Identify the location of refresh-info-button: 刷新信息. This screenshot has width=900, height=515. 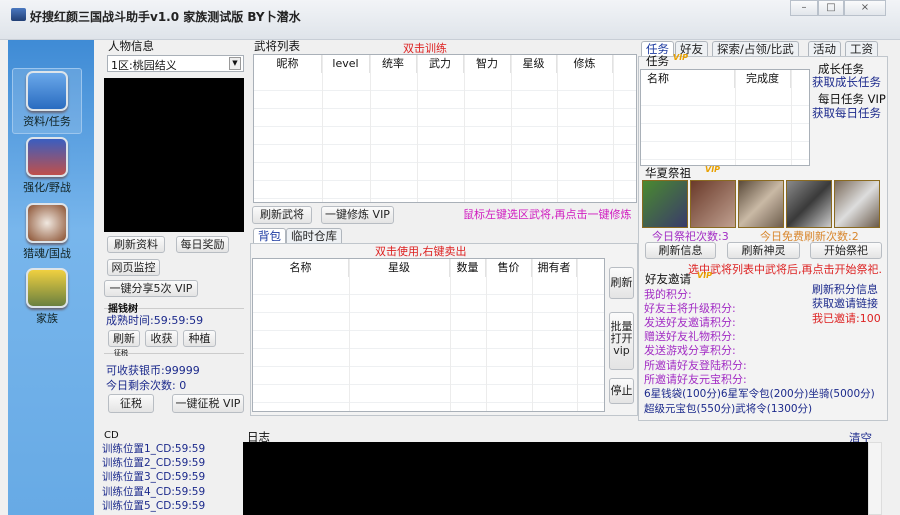
(680, 250).